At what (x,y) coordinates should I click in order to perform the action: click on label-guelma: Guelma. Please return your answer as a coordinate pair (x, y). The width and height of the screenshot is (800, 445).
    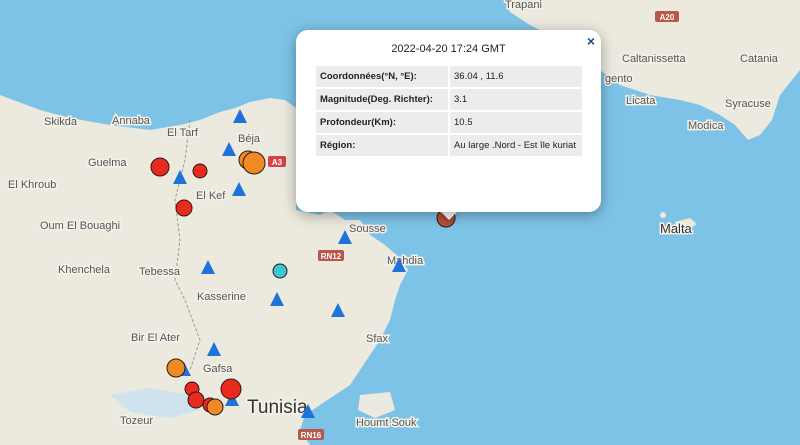
    Looking at the image, I should click on (107, 163).